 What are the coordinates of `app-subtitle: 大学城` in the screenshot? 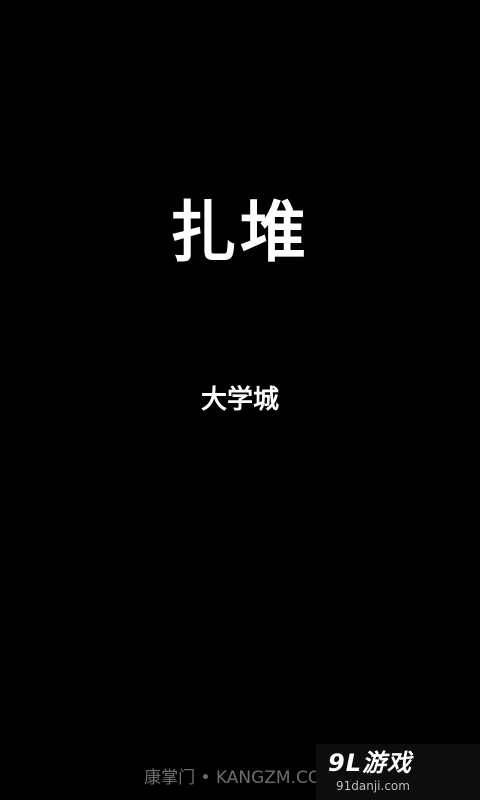 It's located at (239, 400).